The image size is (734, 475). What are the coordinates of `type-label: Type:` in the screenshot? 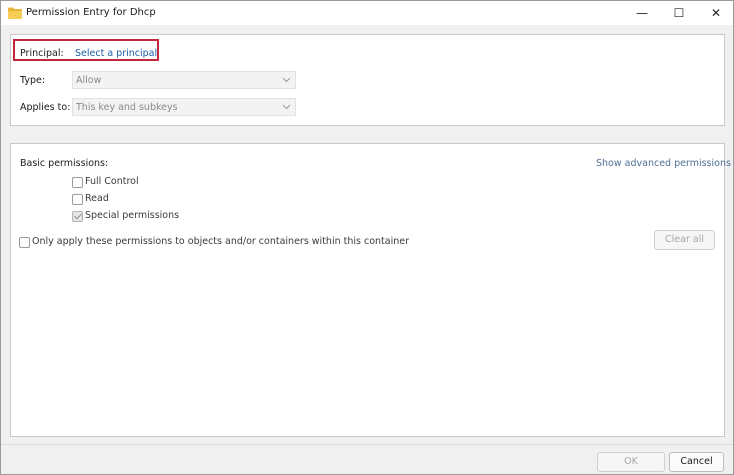 It's located at (33, 80).